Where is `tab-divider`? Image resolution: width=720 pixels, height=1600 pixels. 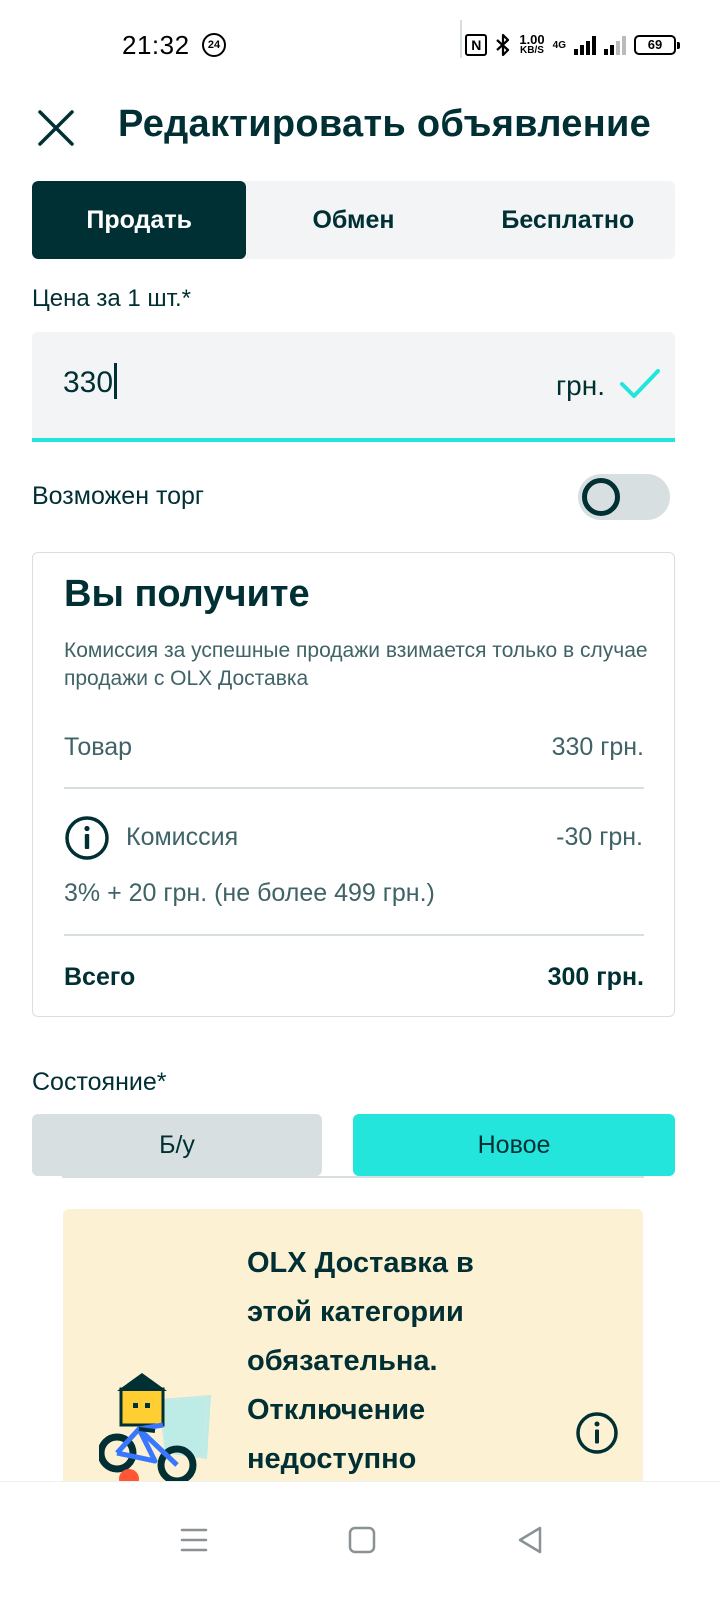
tab-divider is located at coordinates (461, 39).